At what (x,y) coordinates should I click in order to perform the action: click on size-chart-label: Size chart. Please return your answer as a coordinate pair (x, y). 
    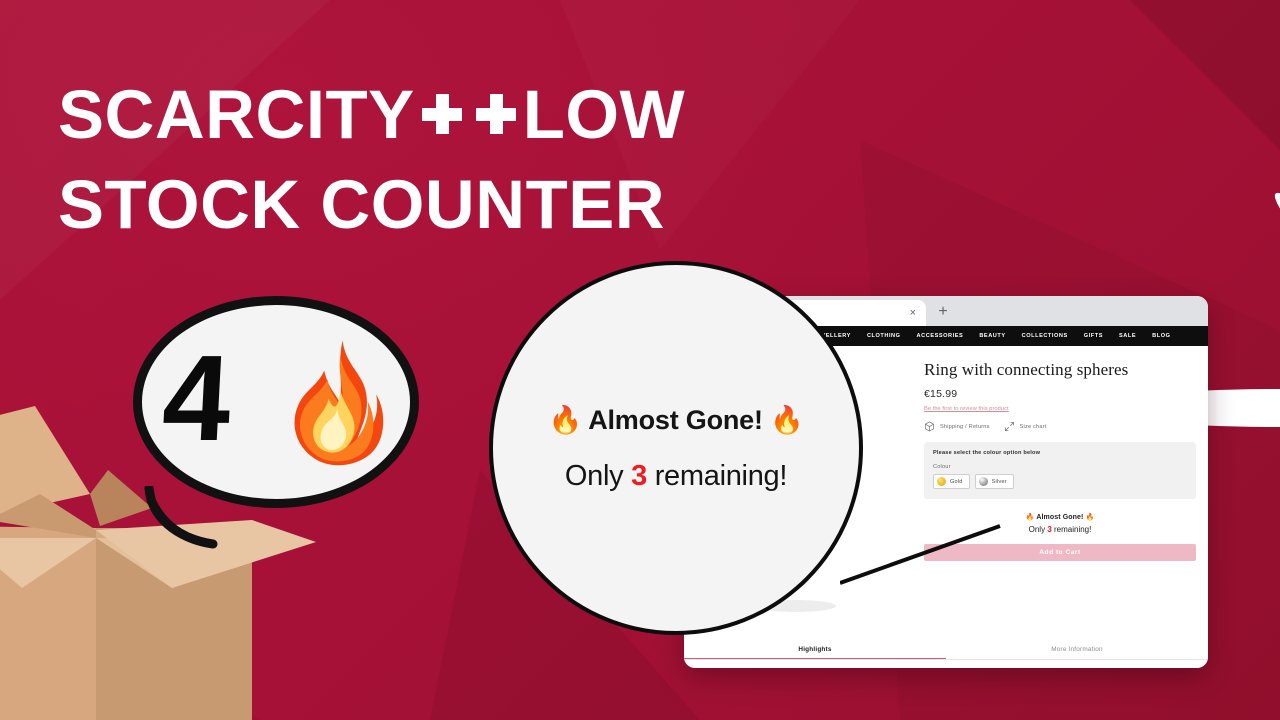
    Looking at the image, I should click on (1033, 426).